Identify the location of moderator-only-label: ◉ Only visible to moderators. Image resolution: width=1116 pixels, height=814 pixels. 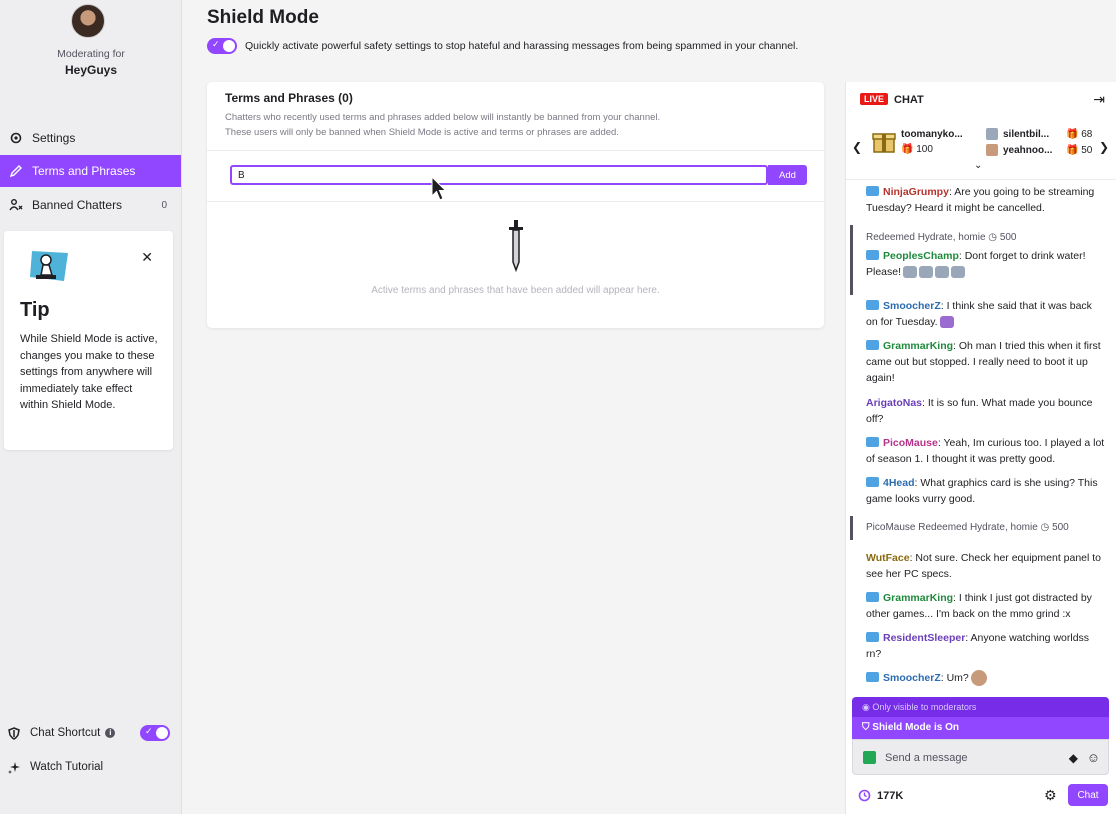
(919, 707).